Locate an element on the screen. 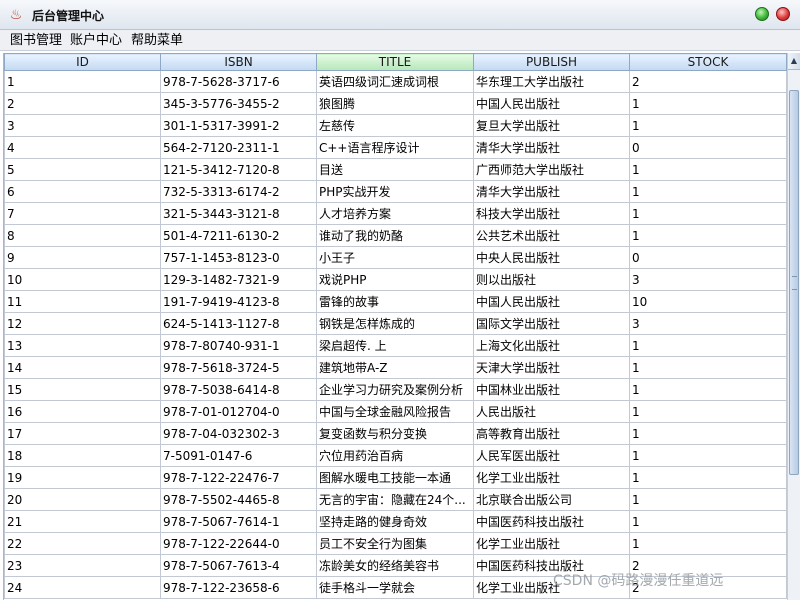  column-header-title: TITLE is located at coordinates (395, 62).